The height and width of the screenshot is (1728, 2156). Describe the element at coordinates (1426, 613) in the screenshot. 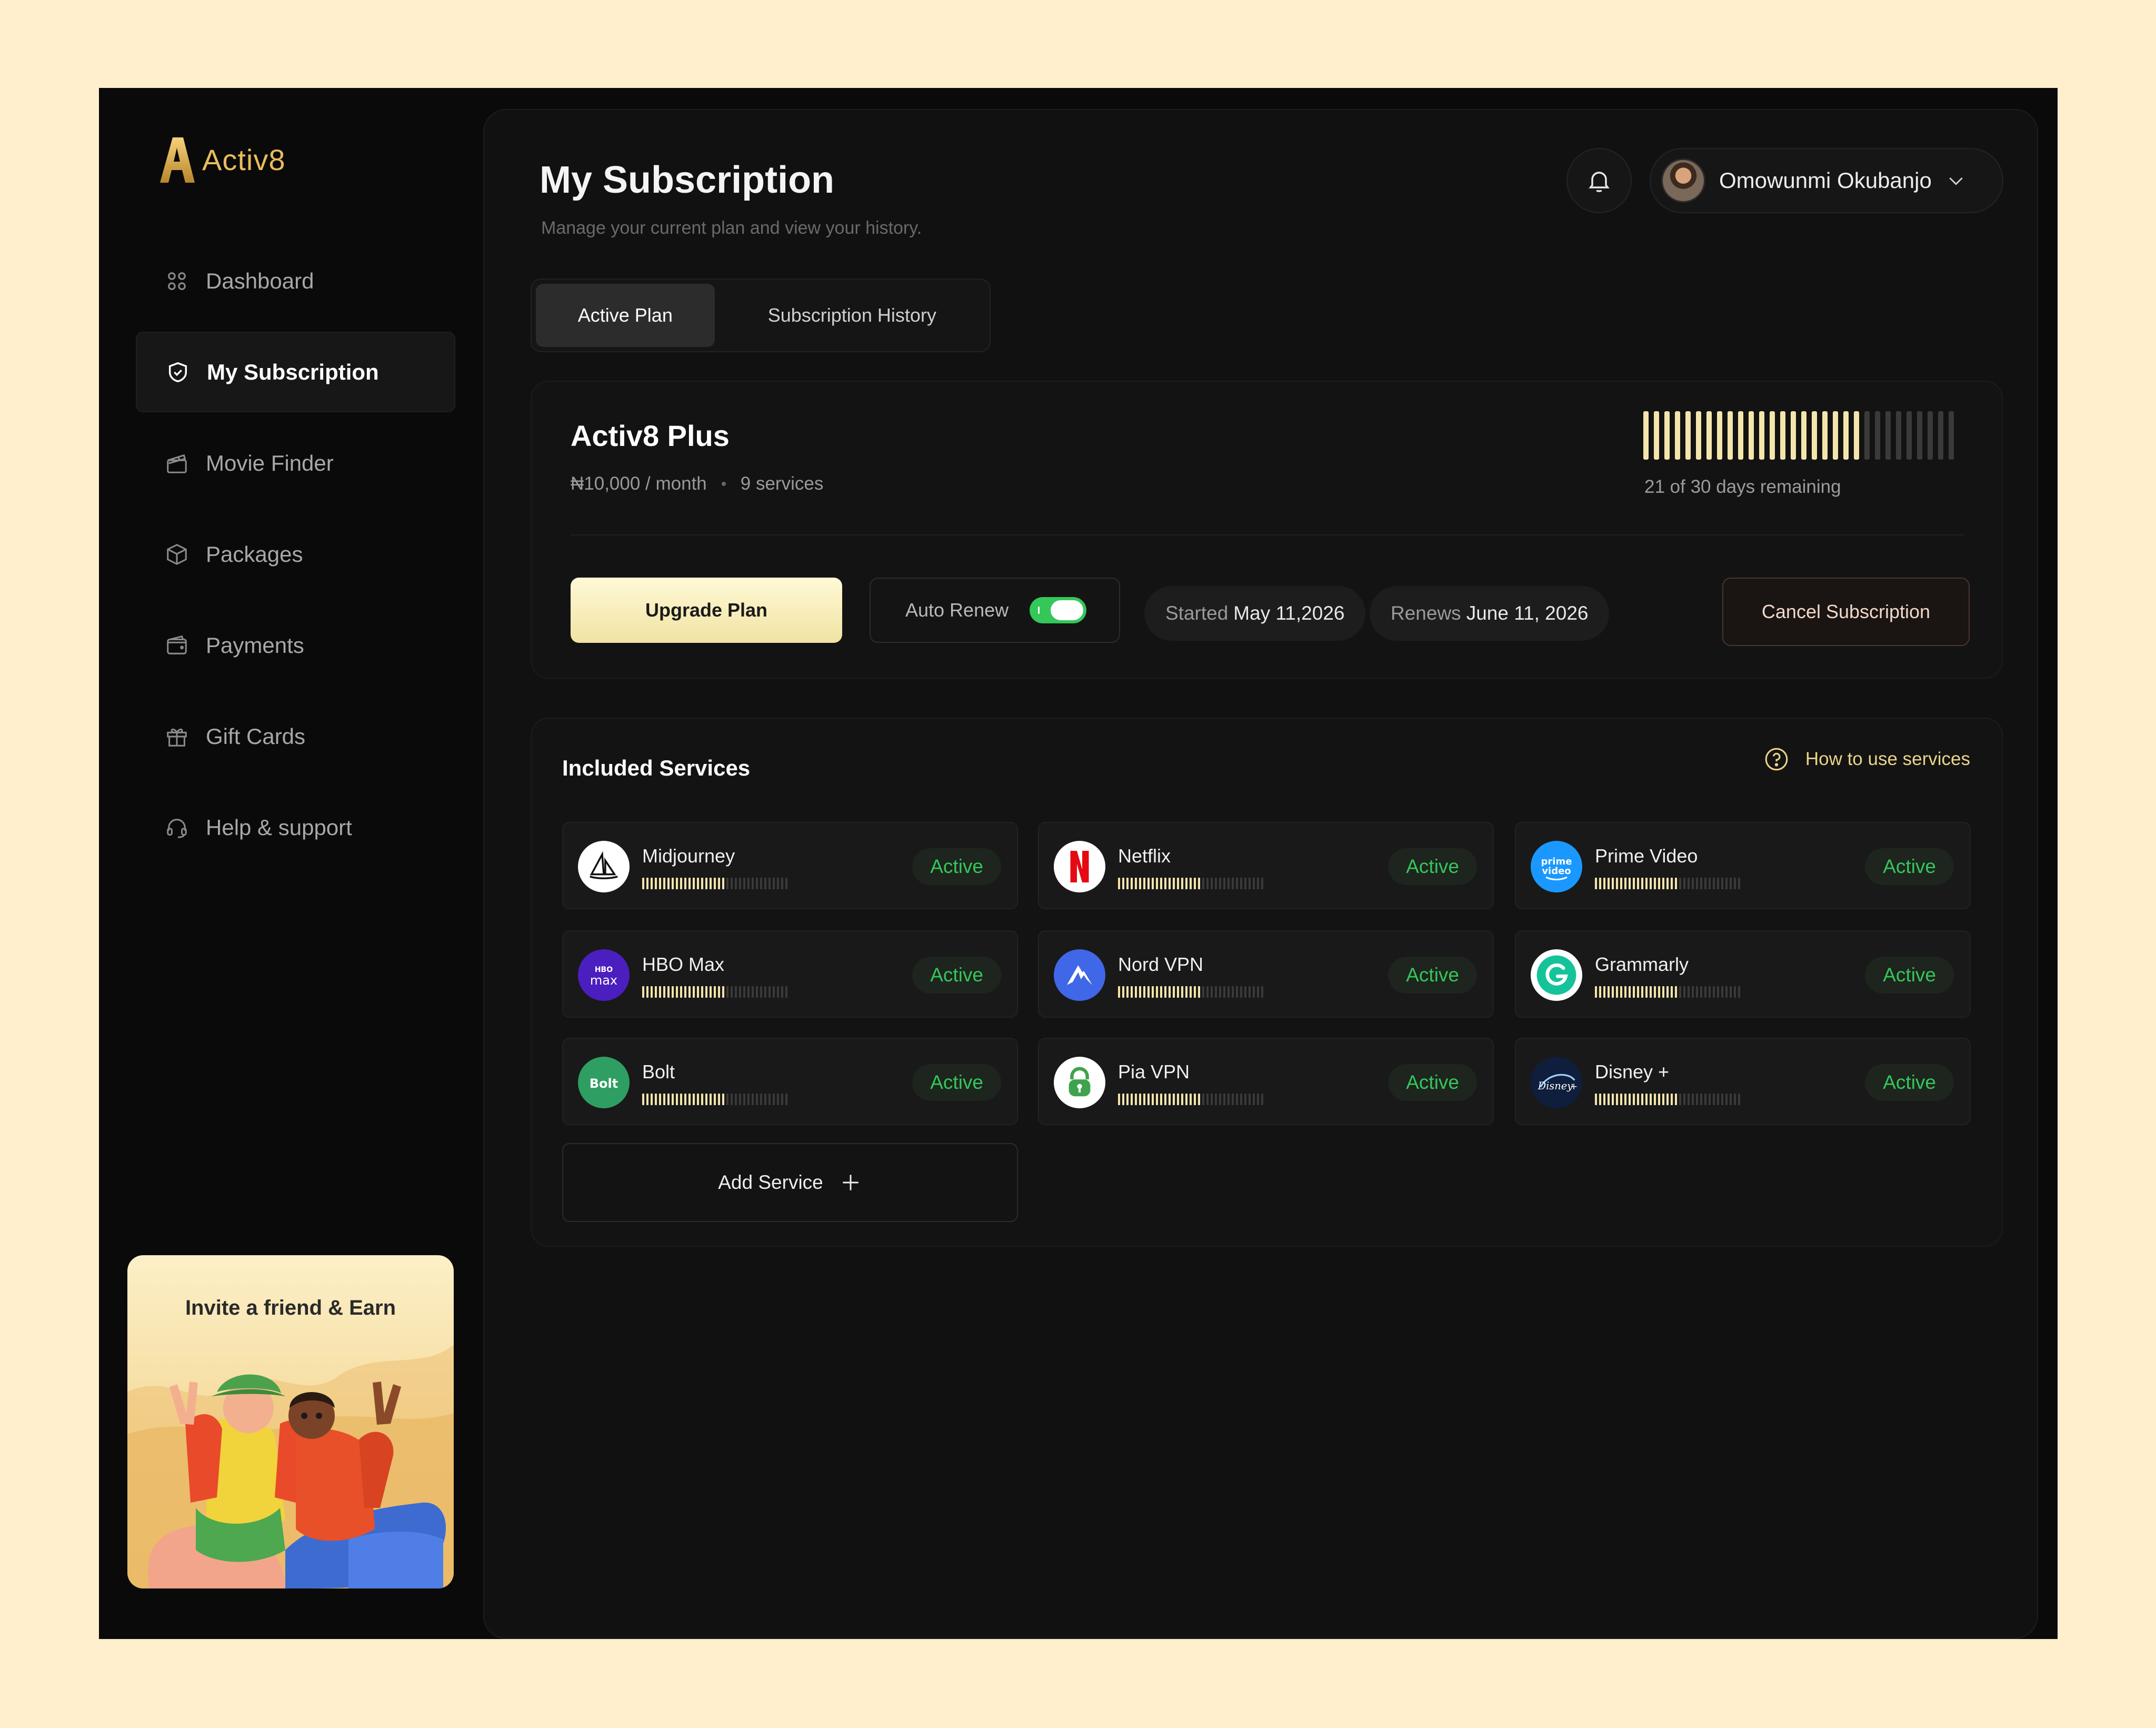

I see `renews-label: Renews` at that location.